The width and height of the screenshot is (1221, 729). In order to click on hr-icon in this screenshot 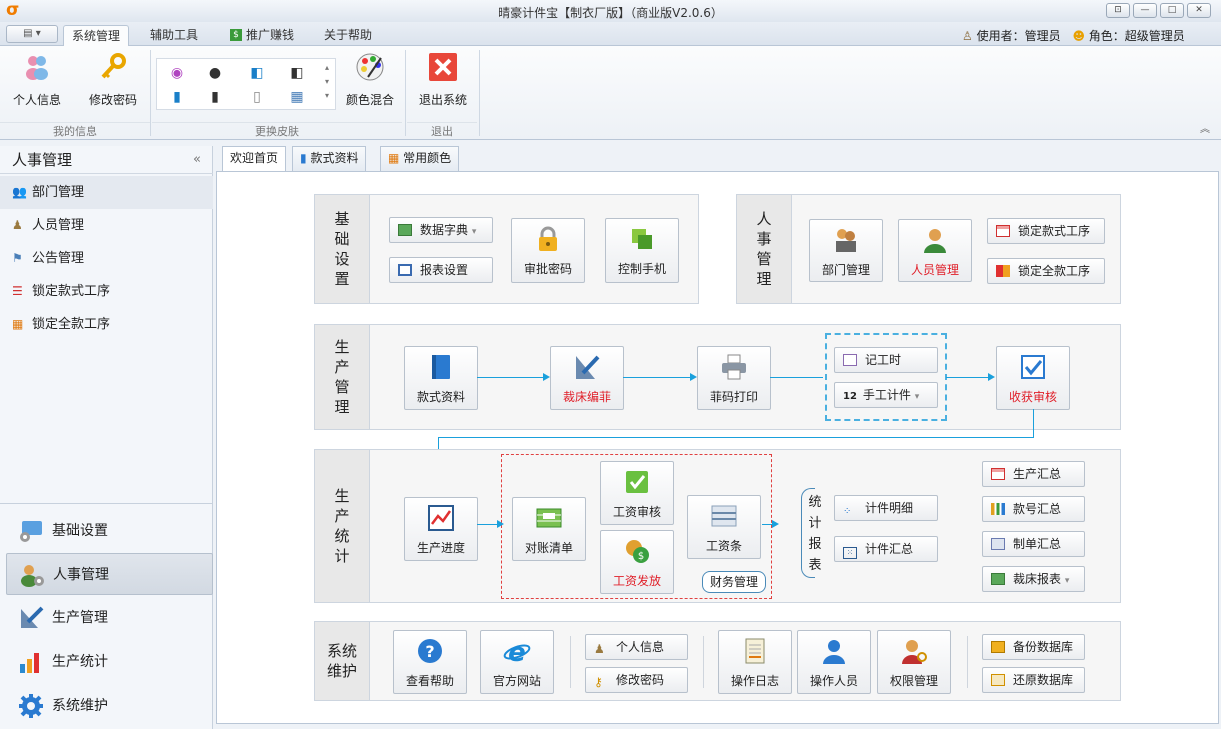, I will do `click(32, 576)`.